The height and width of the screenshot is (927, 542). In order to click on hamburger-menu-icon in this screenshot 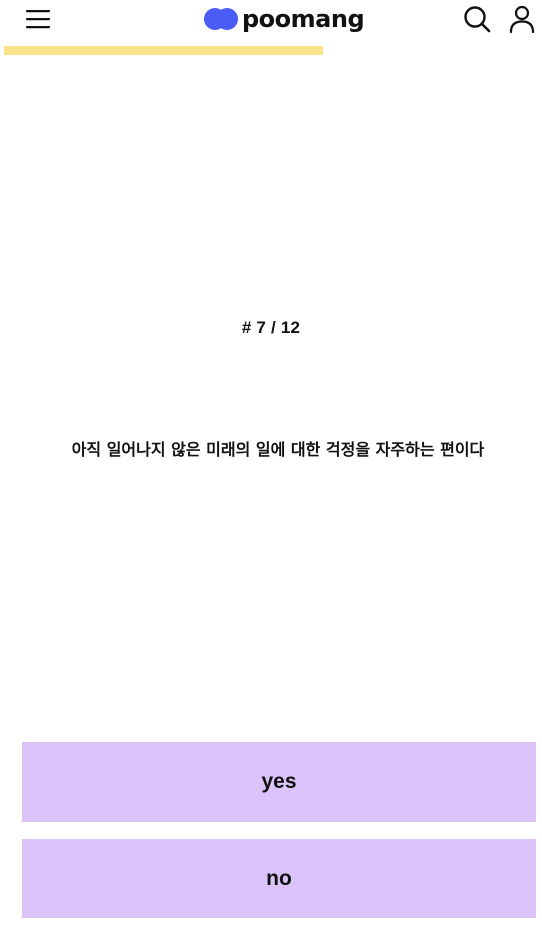, I will do `click(38, 19)`.